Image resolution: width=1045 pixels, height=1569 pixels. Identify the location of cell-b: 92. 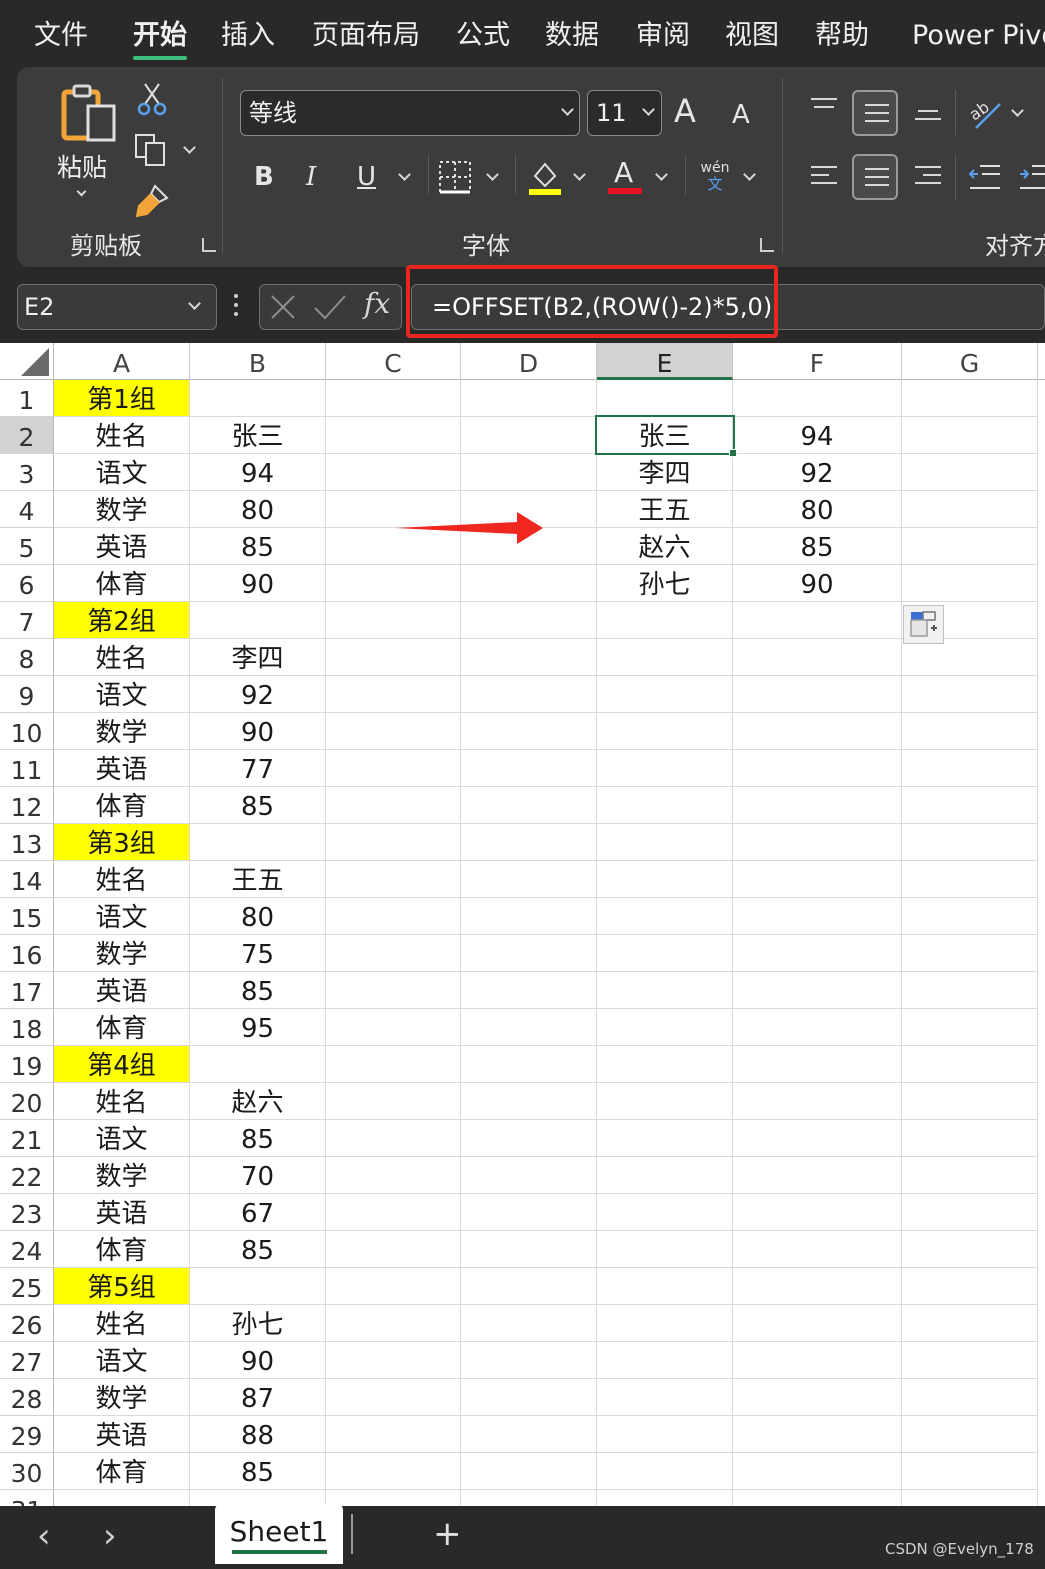
(258, 694).